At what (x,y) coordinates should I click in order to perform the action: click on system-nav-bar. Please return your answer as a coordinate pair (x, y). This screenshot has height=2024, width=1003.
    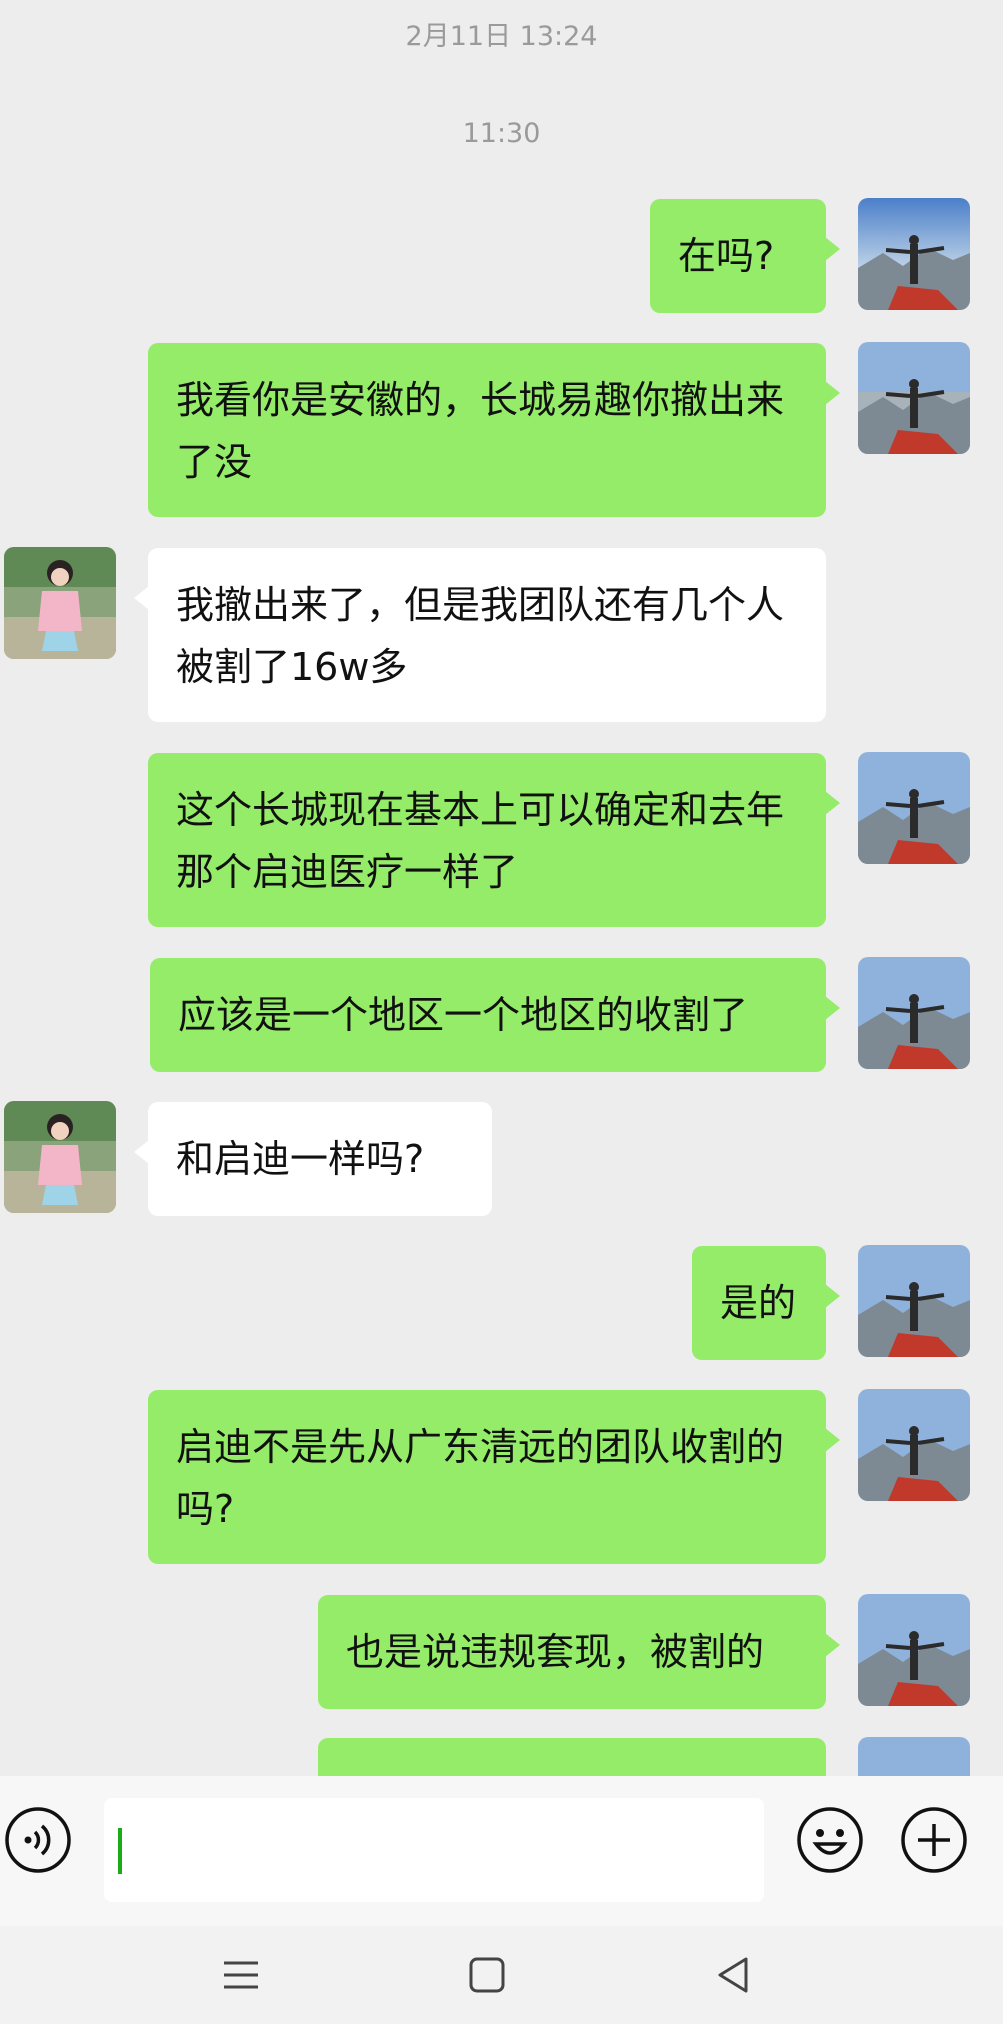
    Looking at the image, I should click on (501, 1975).